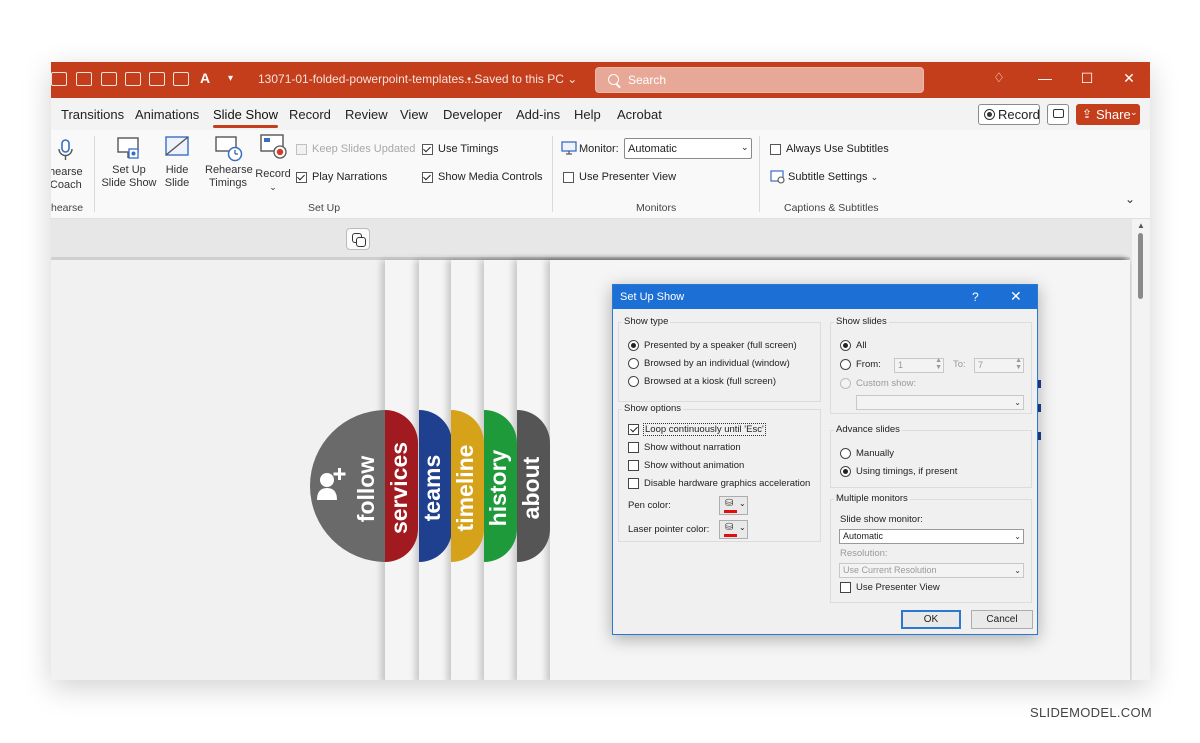  I want to click on browsed-by-individual-radio, so click(633, 363).